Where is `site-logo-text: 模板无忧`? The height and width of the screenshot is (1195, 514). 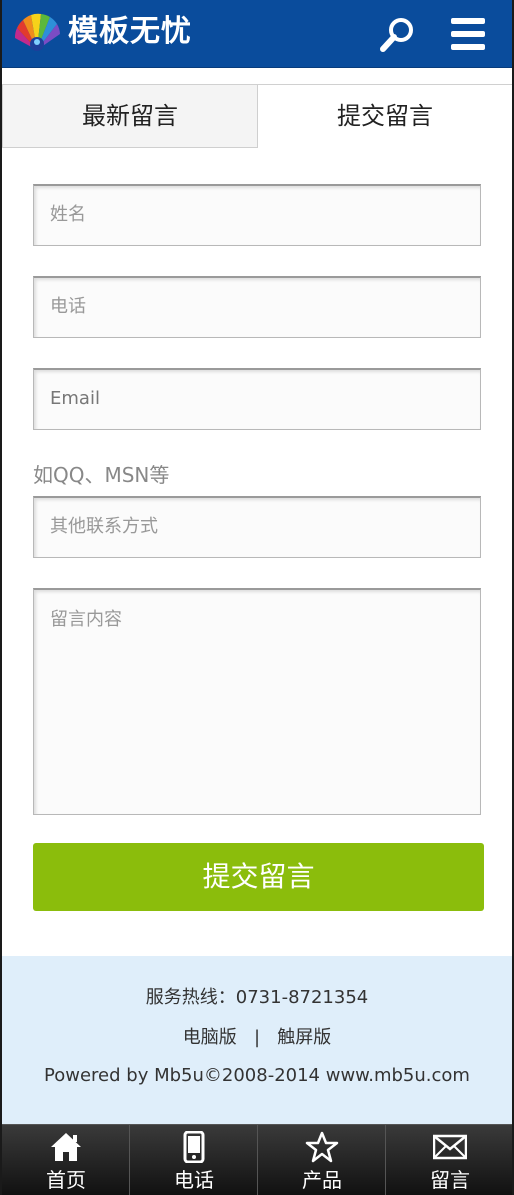
site-logo-text: 模板无忧 is located at coordinates (130, 32).